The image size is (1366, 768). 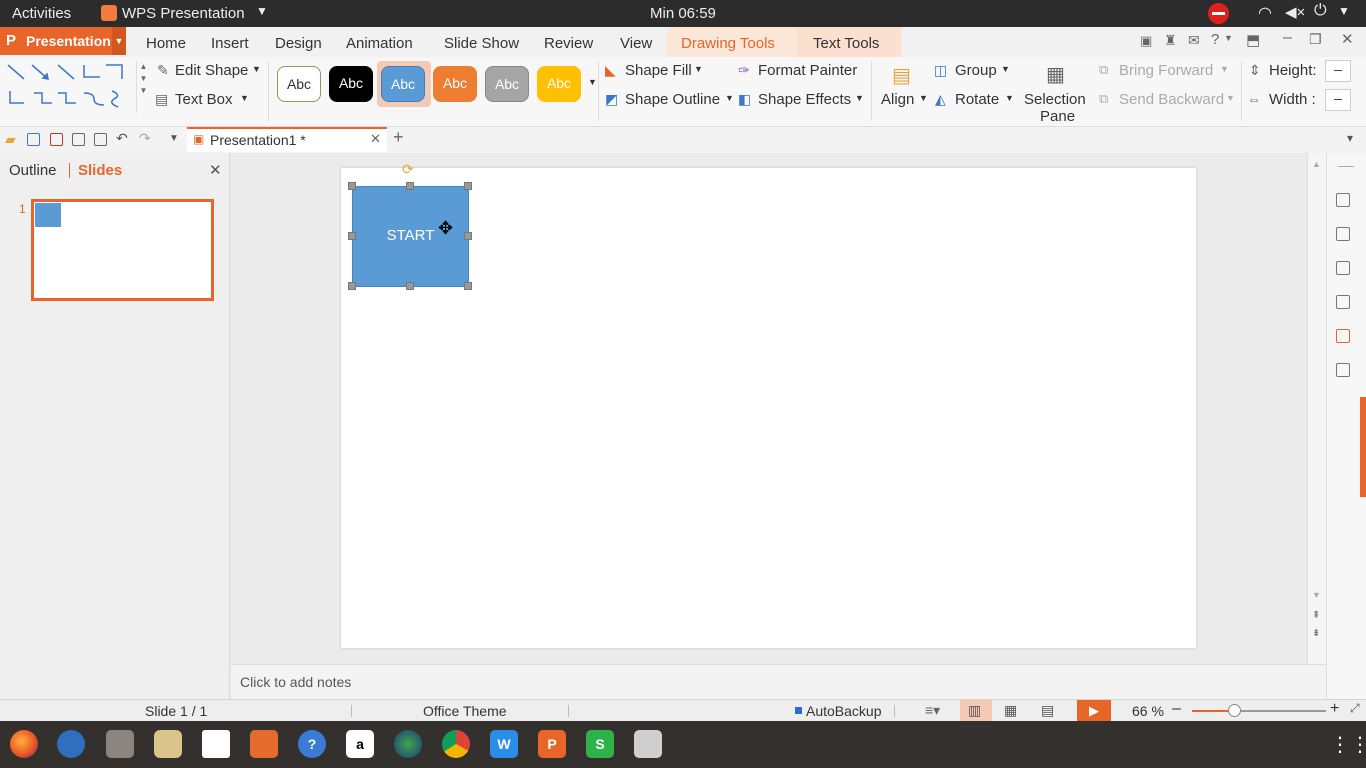 I want to click on scroll-down-icon: ▼, so click(x=1316, y=595).